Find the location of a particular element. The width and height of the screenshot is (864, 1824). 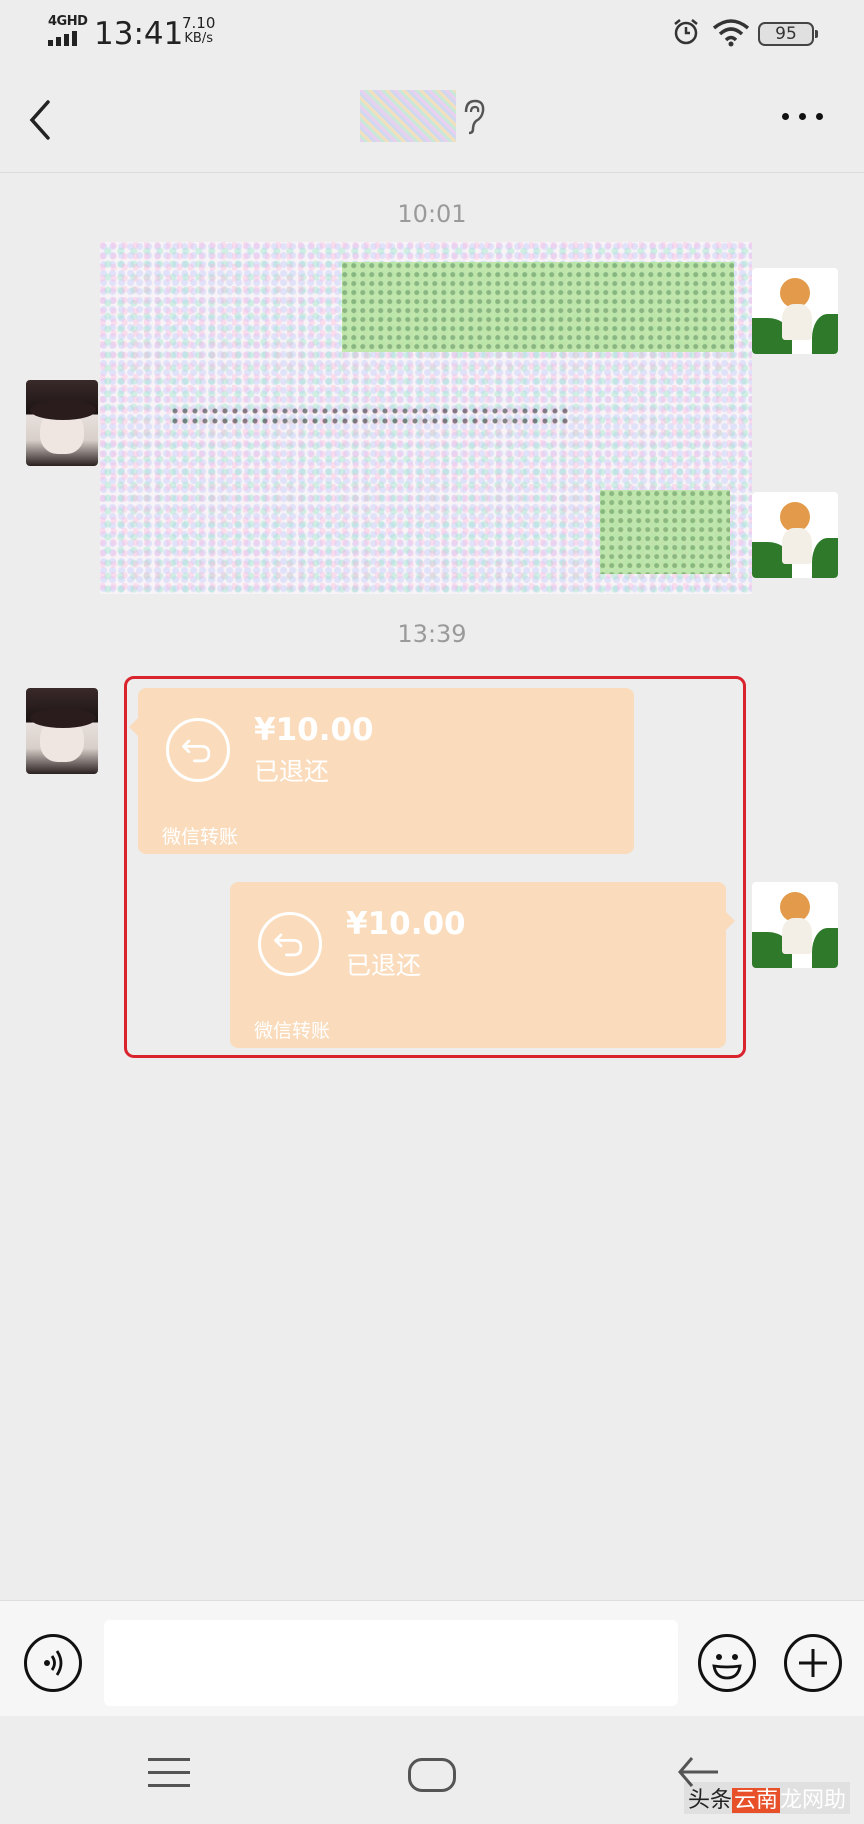

voice-button is located at coordinates (53, 1663).